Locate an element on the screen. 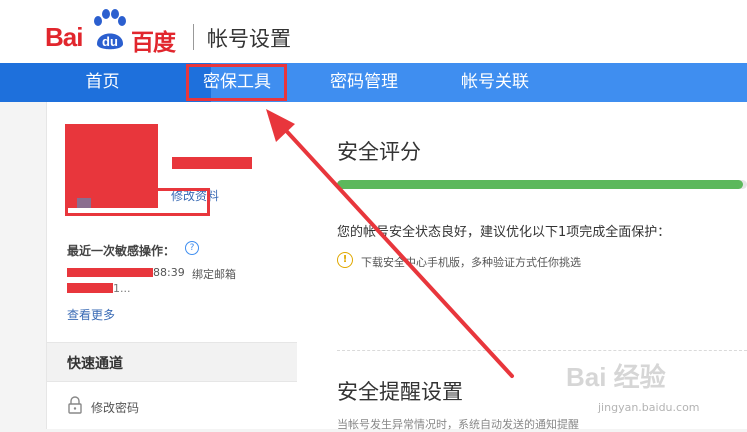 This screenshot has width=747, height=432. security-alert-title: 安全提醒设置 is located at coordinates (400, 392).